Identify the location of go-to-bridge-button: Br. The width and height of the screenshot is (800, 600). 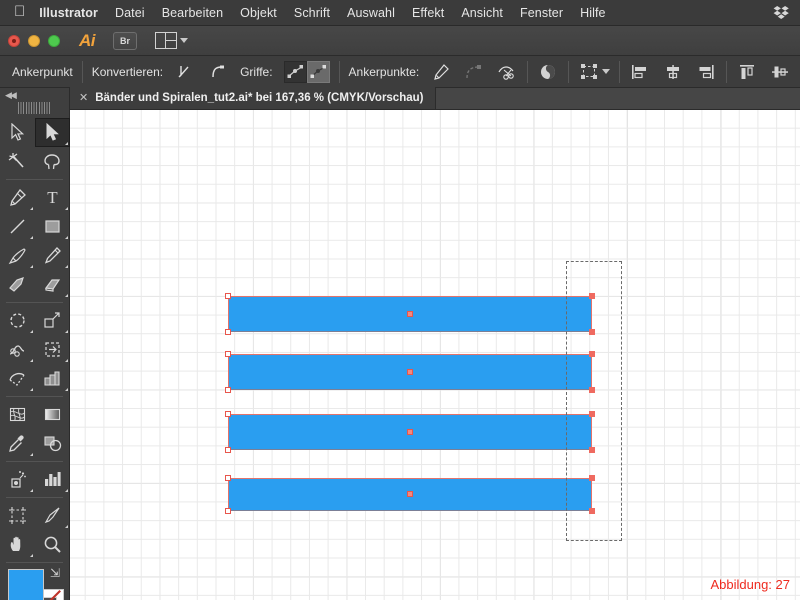
(125, 40).